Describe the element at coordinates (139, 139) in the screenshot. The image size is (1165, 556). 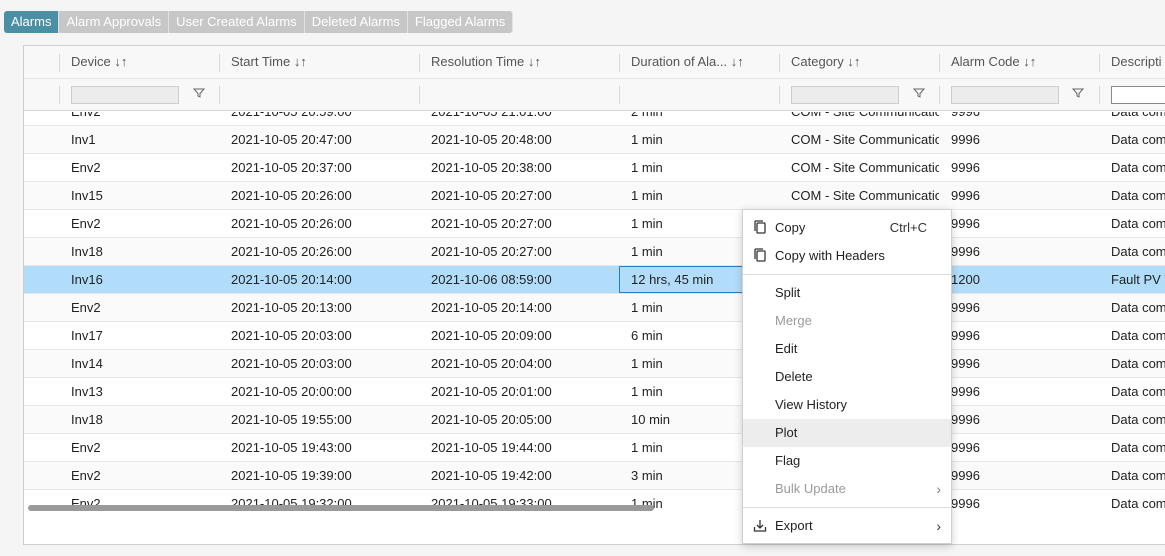
I see `cell-device: Inv1` at that location.